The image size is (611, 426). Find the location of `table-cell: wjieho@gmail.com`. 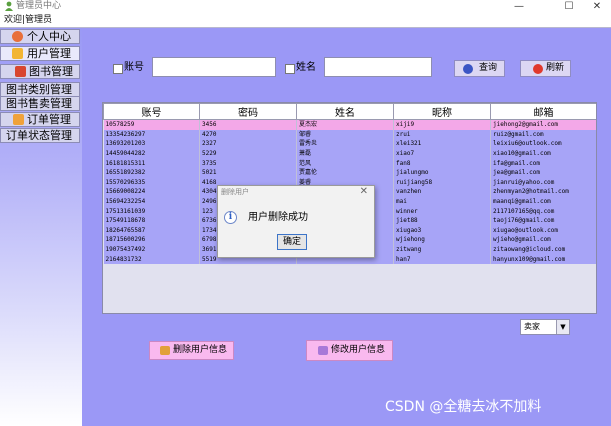

table-cell: wjieho@gmail.com is located at coordinates (543, 240).